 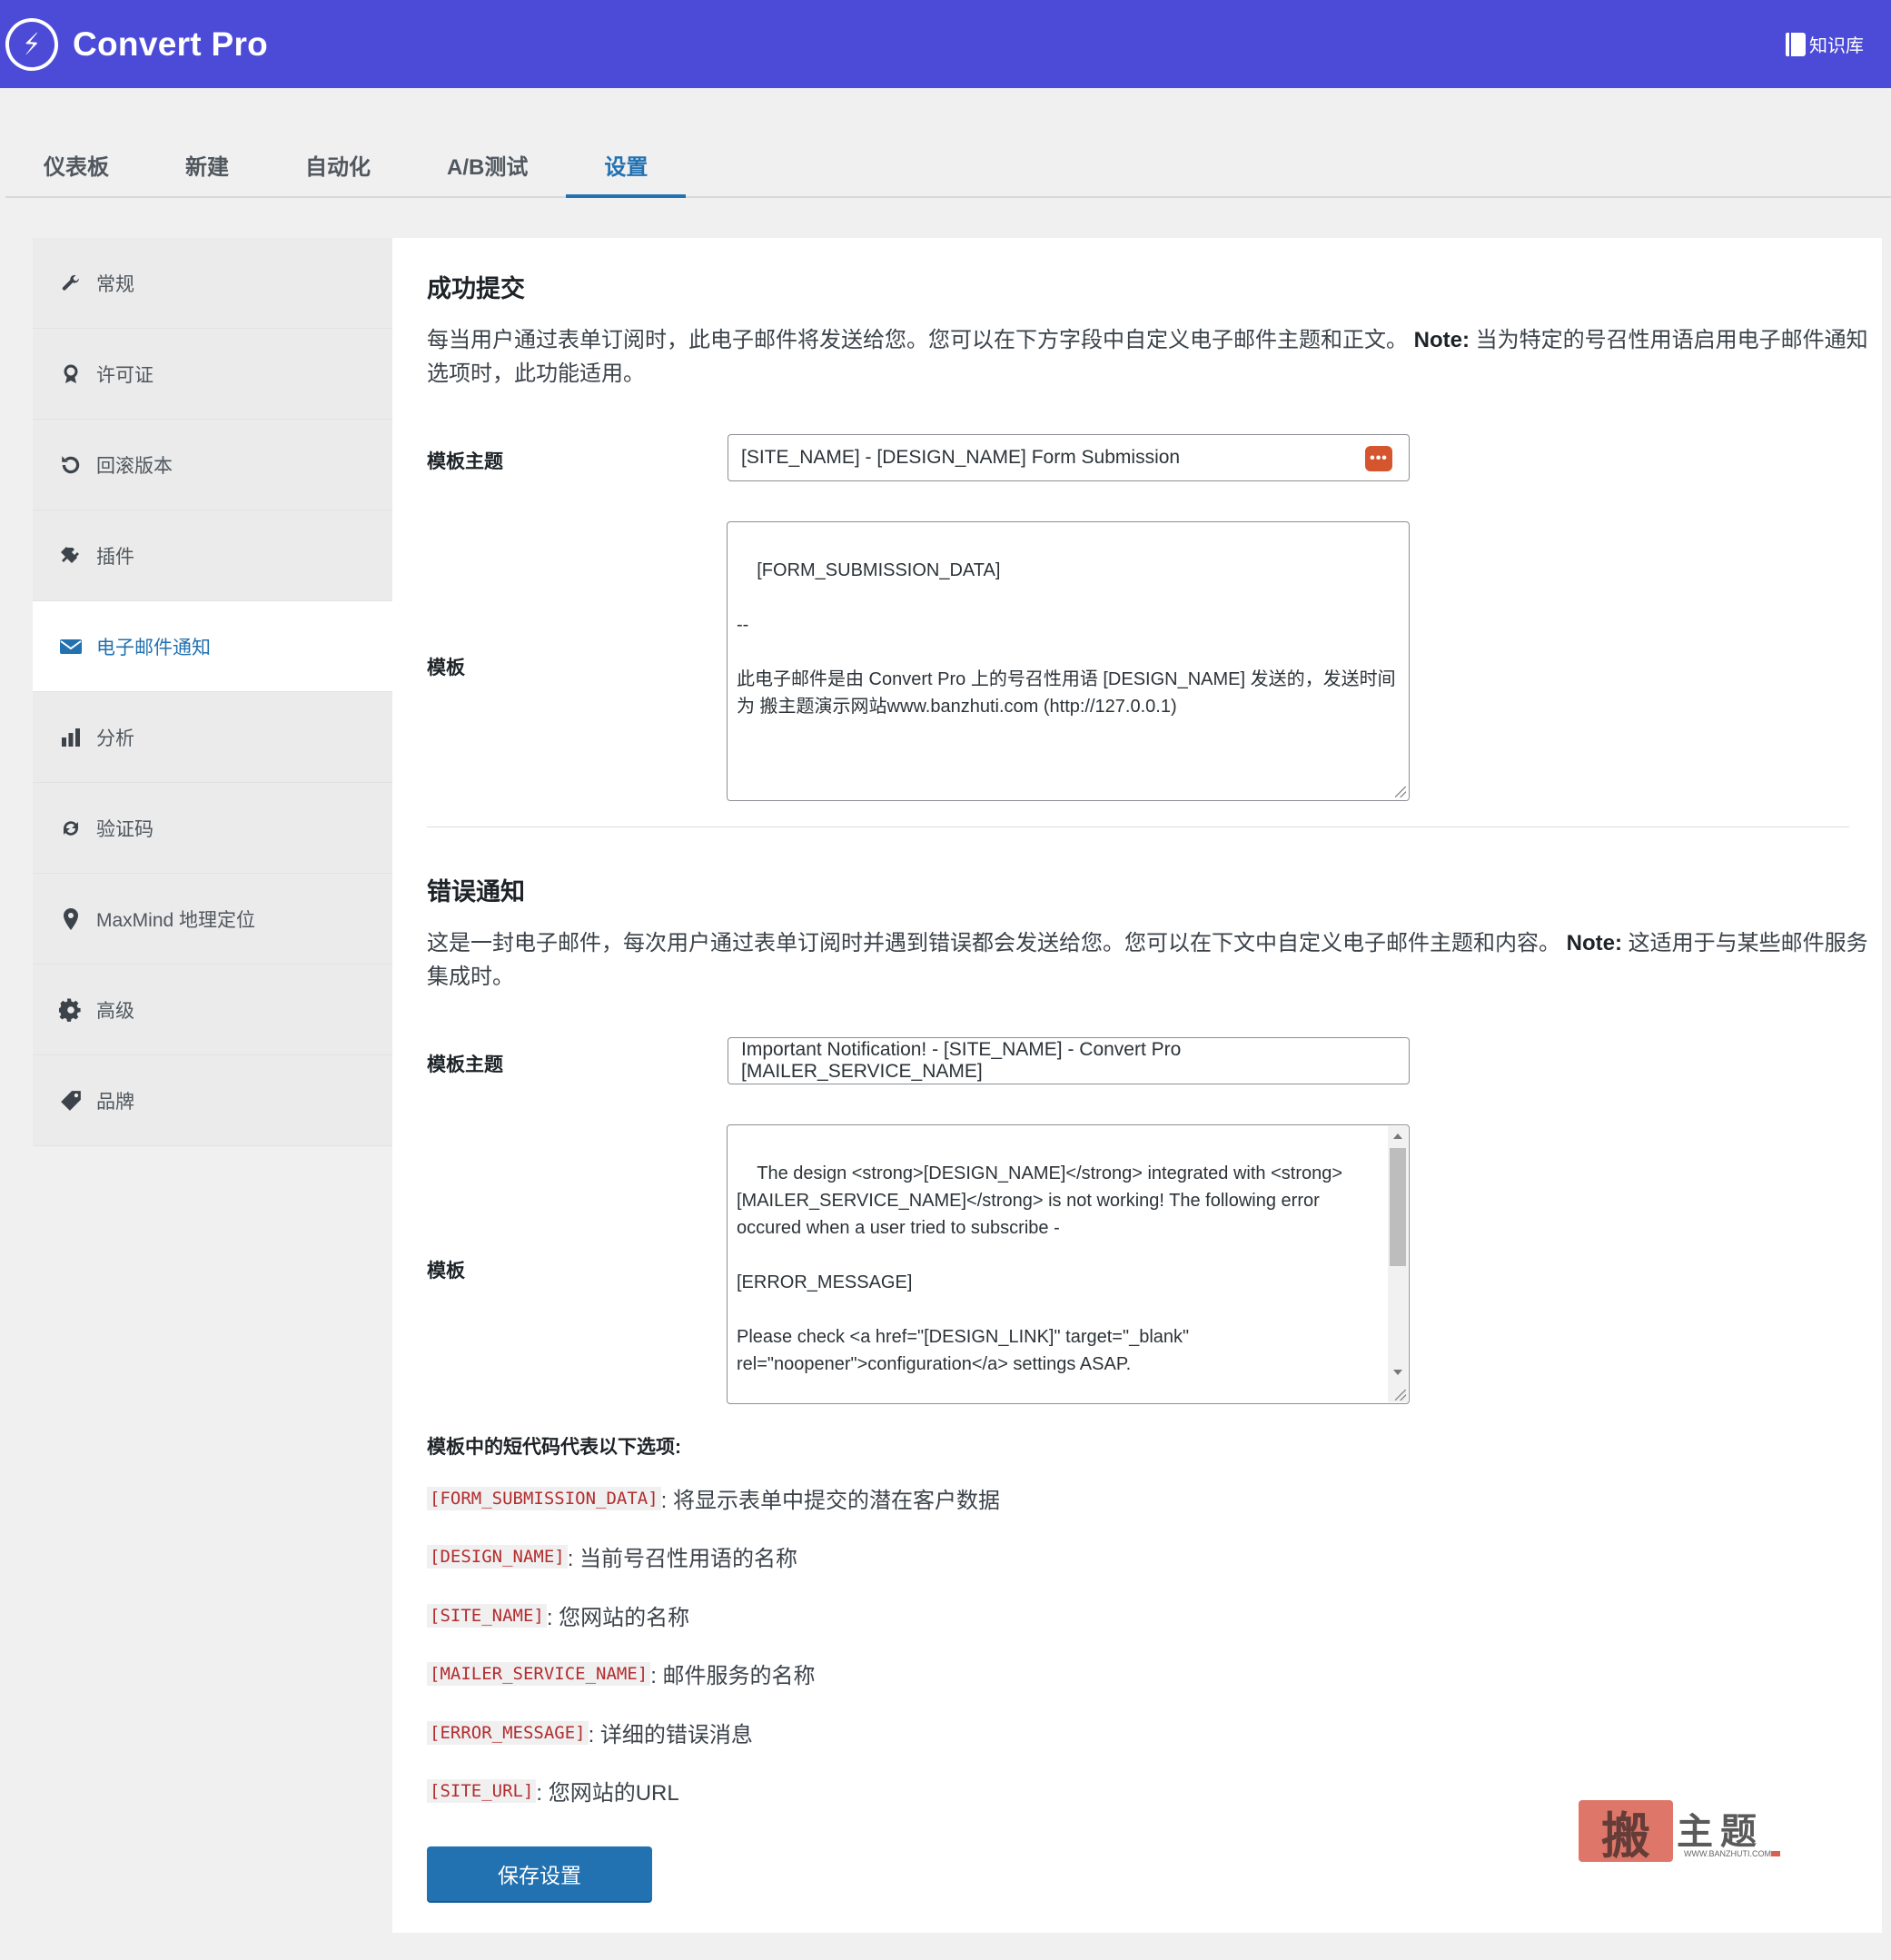 What do you see at coordinates (71, 828) in the screenshot?
I see `refresh-icon` at bounding box center [71, 828].